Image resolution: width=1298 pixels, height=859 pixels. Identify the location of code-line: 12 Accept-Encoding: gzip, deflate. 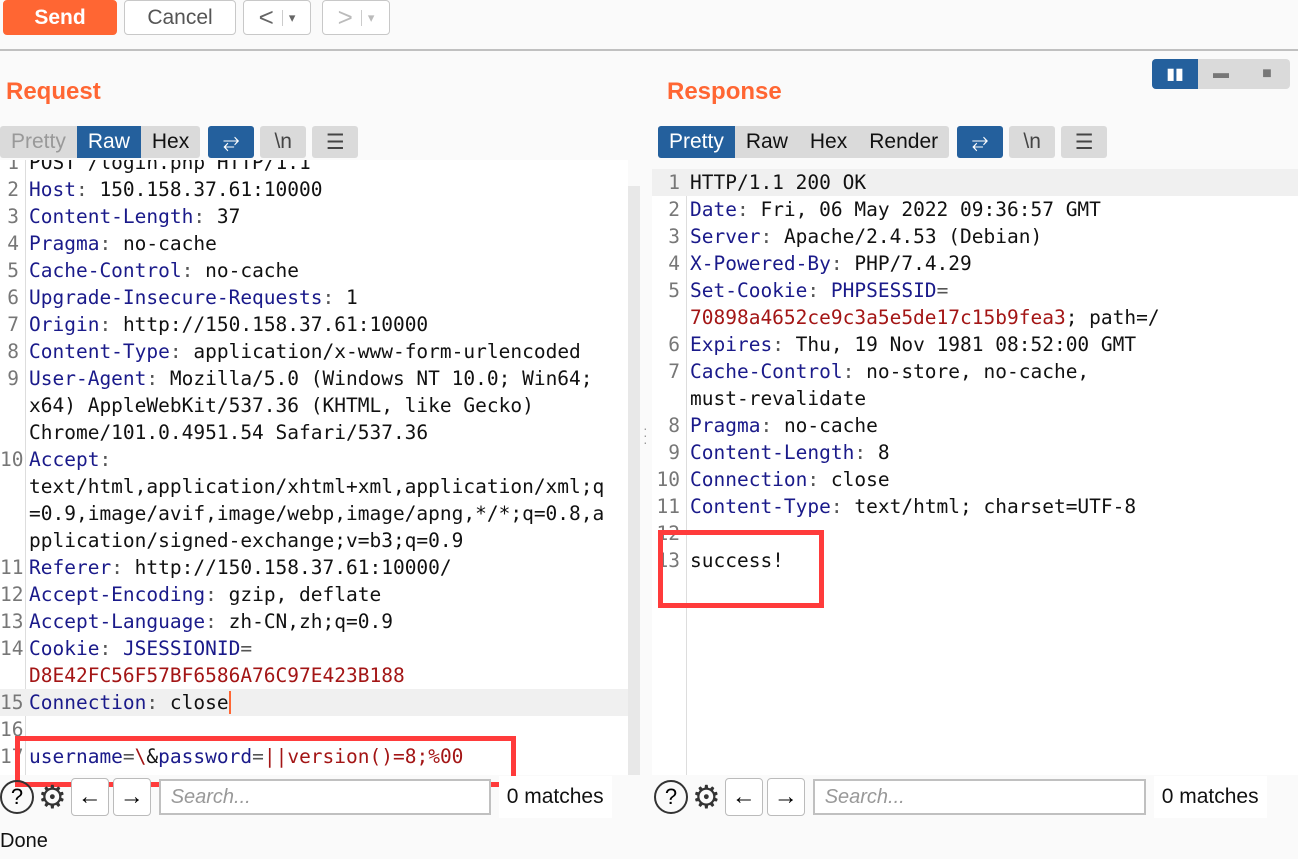
(314, 594).